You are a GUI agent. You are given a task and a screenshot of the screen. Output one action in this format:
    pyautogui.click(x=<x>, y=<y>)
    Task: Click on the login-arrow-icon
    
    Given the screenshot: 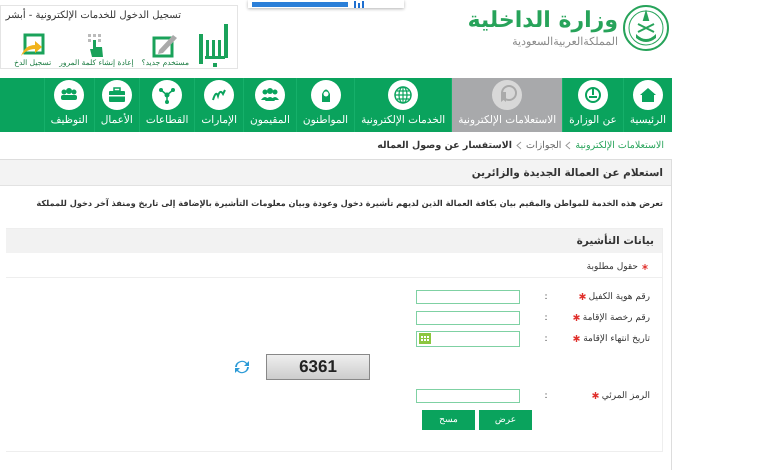 What is the action you would take?
    pyautogui.click(x=32, y=45)
    